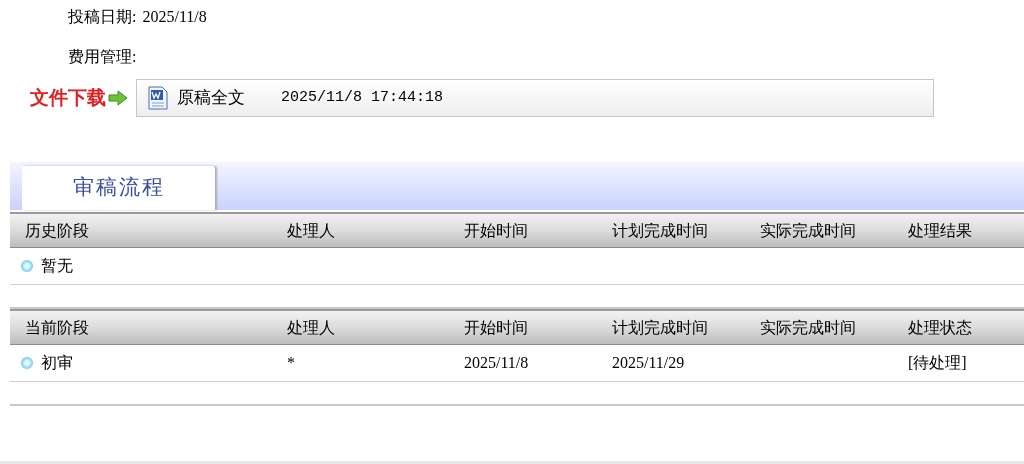  What do you see at coordinates (118, 98) in the screenshot?
I see `arrow-icon` at bounding box center [118, 98].